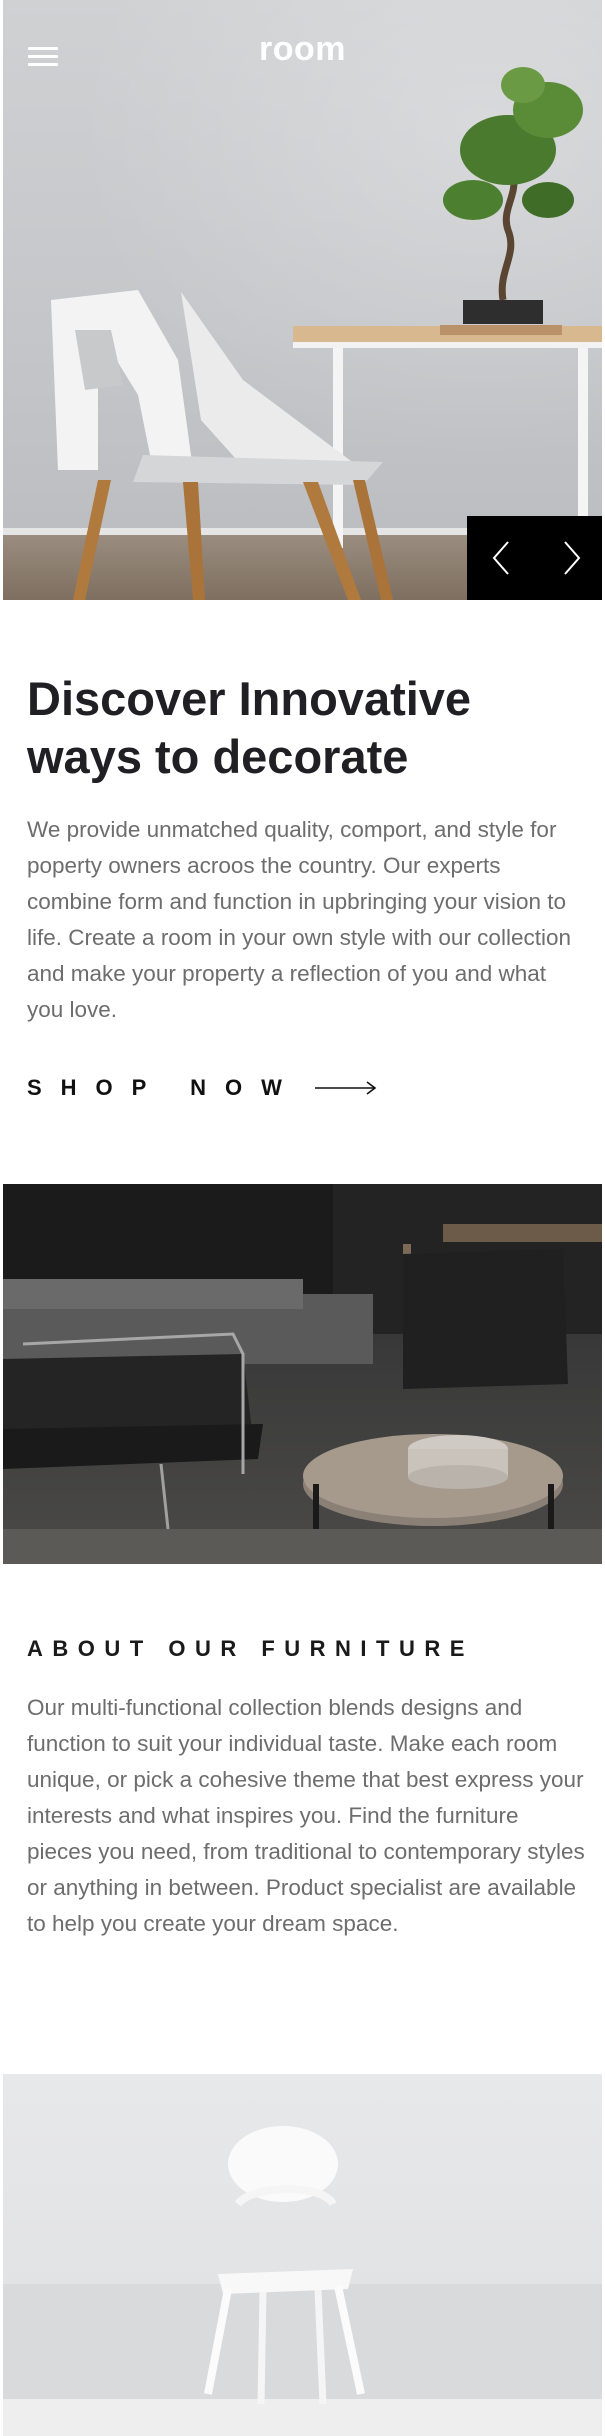 This screenshot has width=605, height=2436. I want to click on shop-now-link: SHOP NOW, so click(202, 1088).